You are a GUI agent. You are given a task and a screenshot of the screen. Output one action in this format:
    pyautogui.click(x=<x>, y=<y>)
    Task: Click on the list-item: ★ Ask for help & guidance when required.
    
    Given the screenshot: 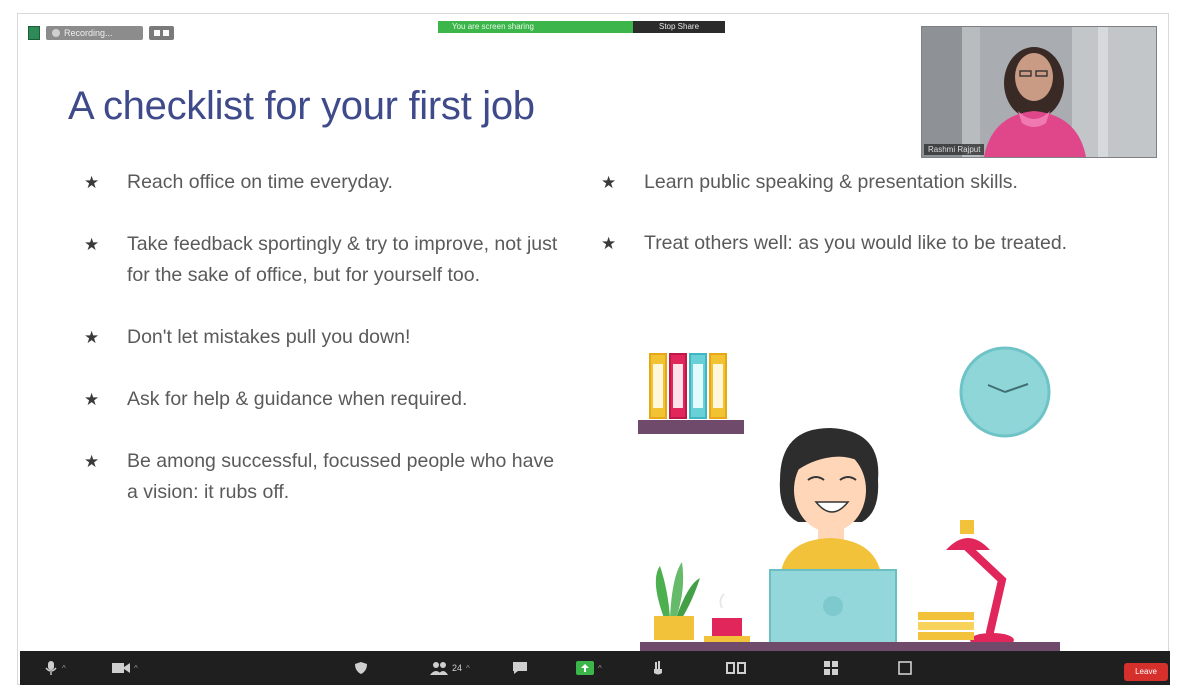 What is the action you would take?
    pyautogui.click(x=324, y=399)
    